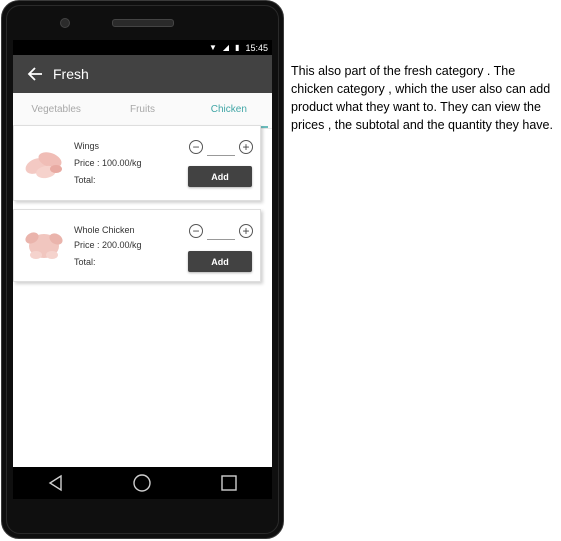 This screenshot has width=561, height=541. I want to click on nav-back-icon, so click(56, 483).